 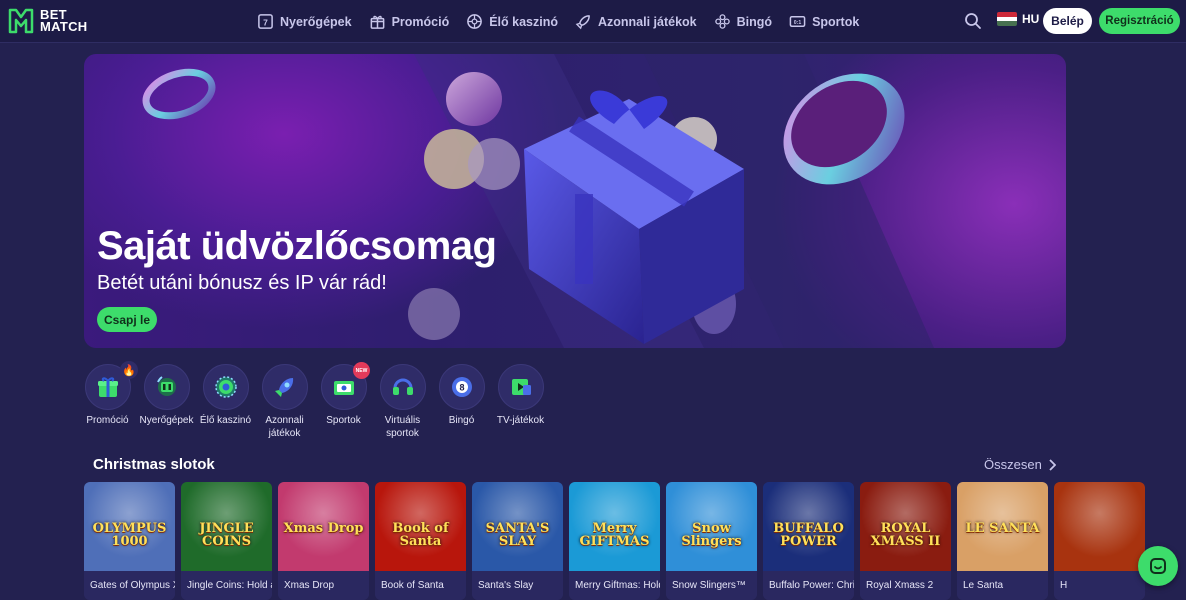 What do you see at coordinates (905, 535) in the screenshot?
I see `game-thumbnail-title: ROYAL XMASS II` at bounding box center [905, 535].